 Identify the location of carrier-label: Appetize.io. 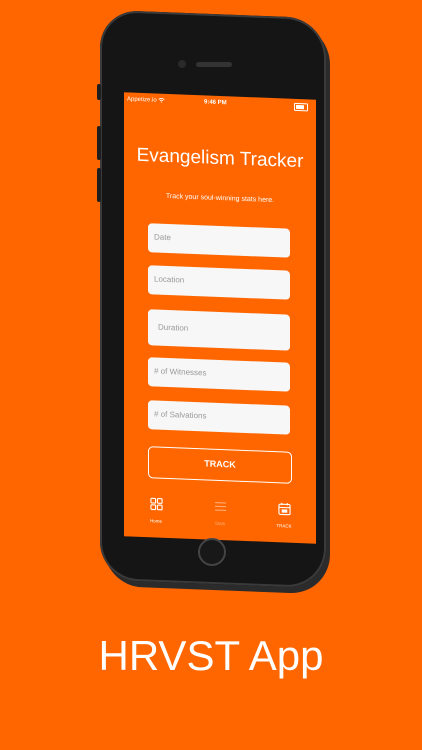
(146, 100).